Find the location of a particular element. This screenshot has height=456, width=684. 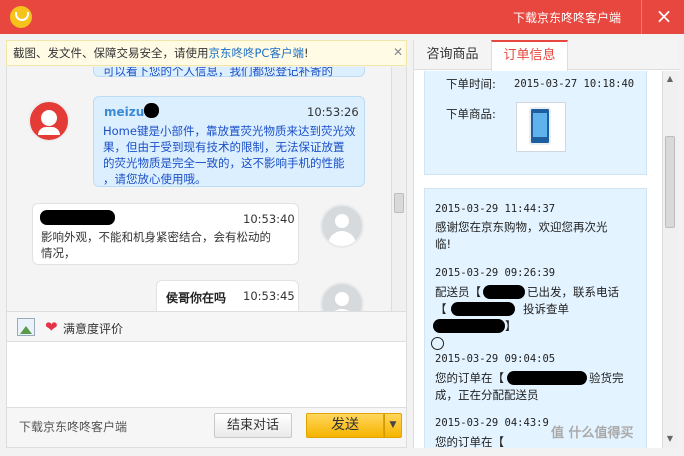

redacted-mark is located at coordinates (151, 110).